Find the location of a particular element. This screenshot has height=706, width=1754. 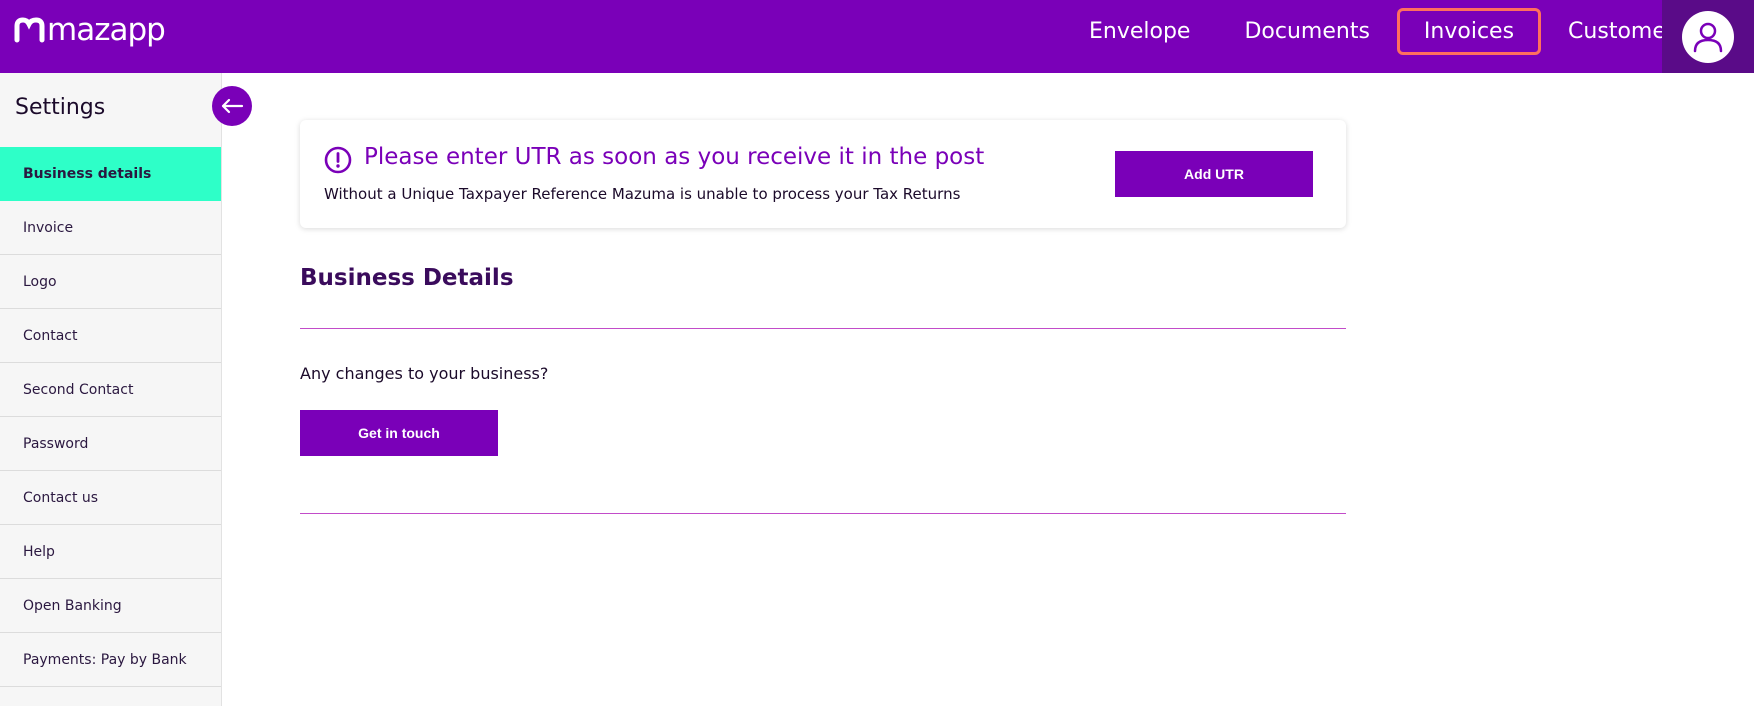

sidebar-item-pay-by-bank: Payments: Pay by Bank is located at coordinates (110, 660).